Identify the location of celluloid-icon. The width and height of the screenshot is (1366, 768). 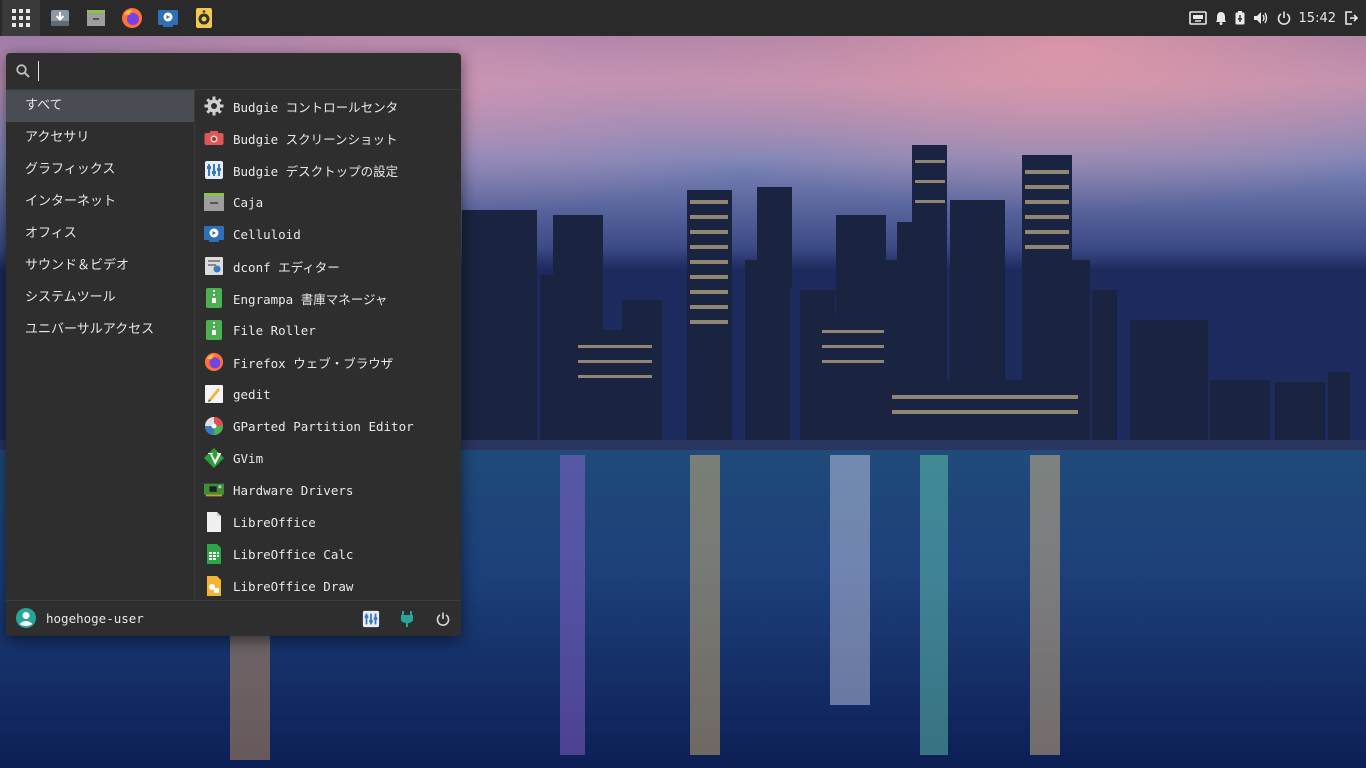
(168, 18).